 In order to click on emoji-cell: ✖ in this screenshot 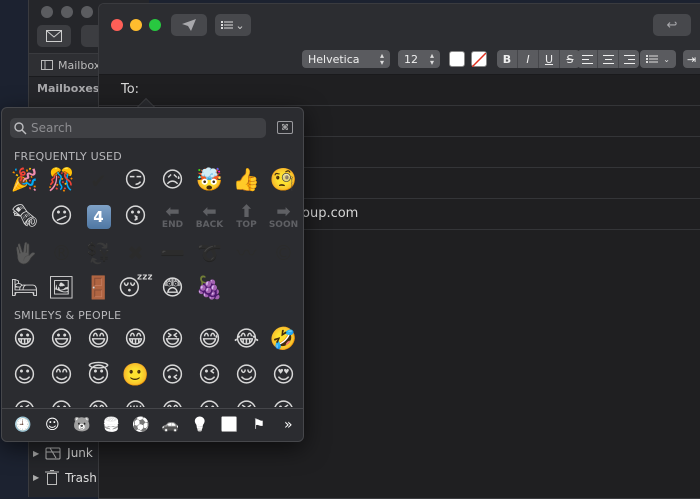, I will do `click(135, 253)`.